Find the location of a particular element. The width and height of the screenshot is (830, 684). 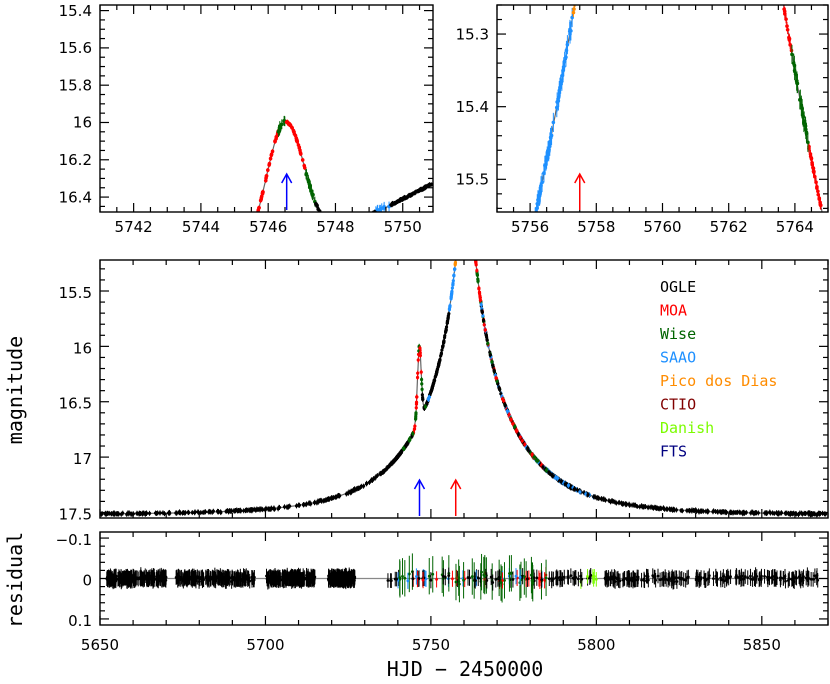

y-tick-label: 16 is located at coordinates (82, 348).